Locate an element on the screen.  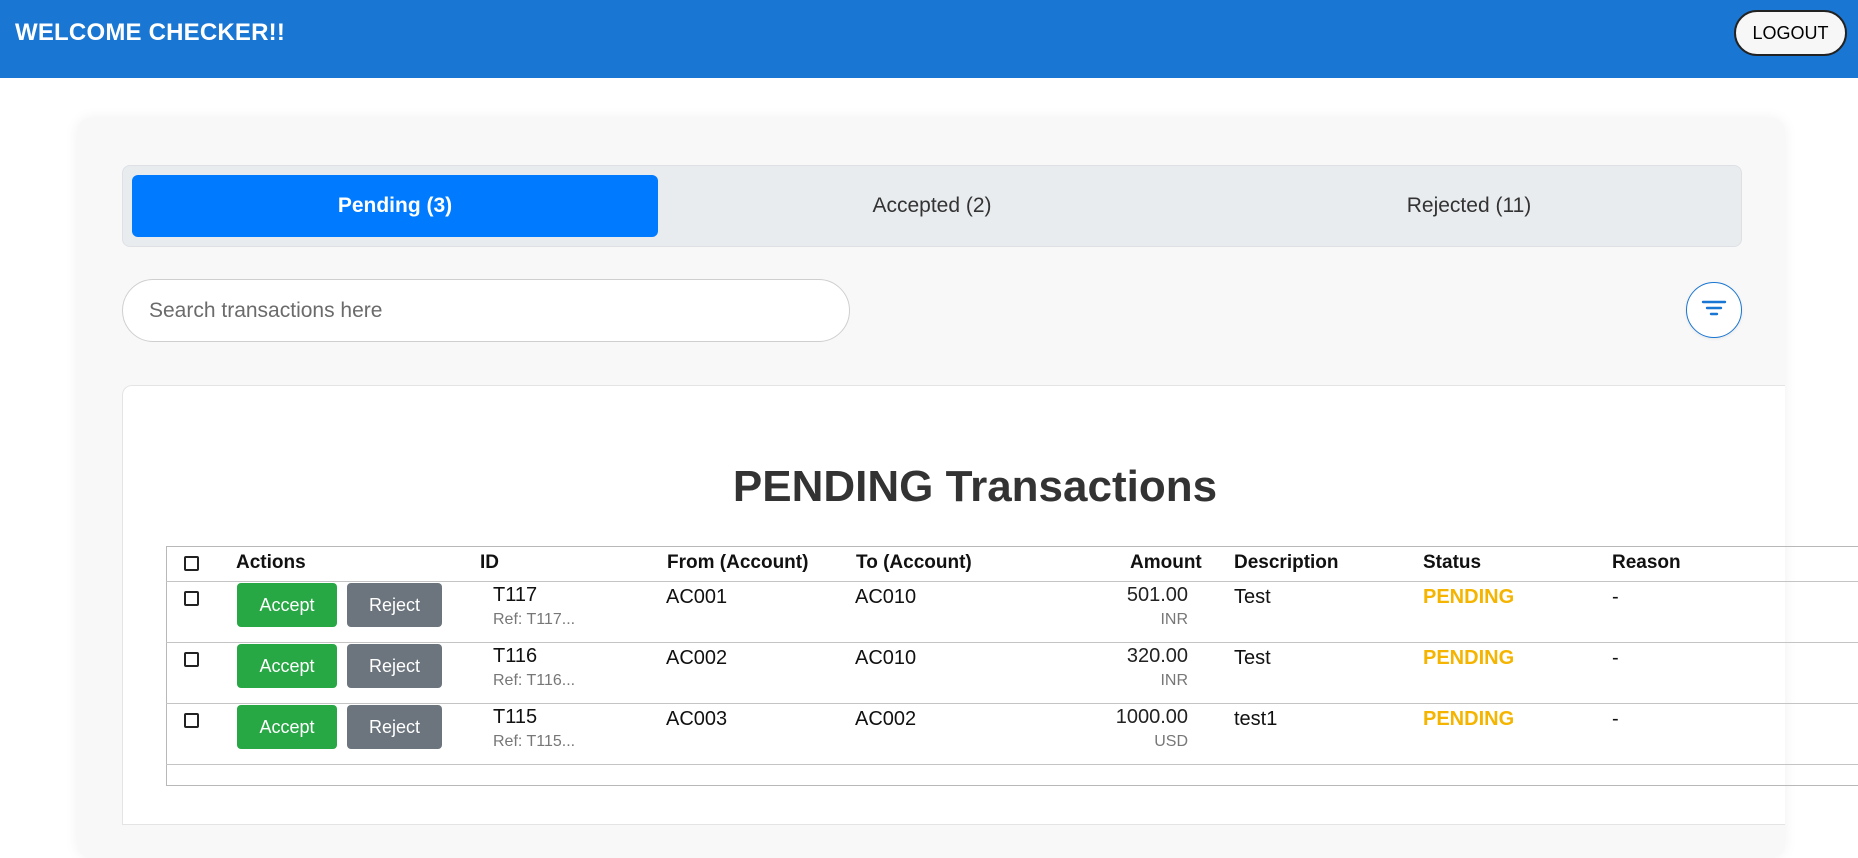
description: test1 is located at coordinates (1256, 719).